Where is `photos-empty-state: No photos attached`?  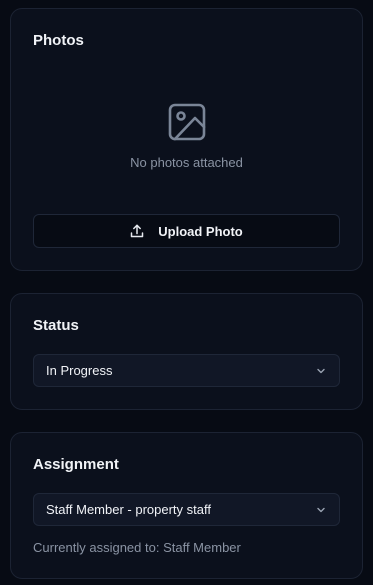 photos-empty-state: No photos attached is located at coordinates (186, 136).